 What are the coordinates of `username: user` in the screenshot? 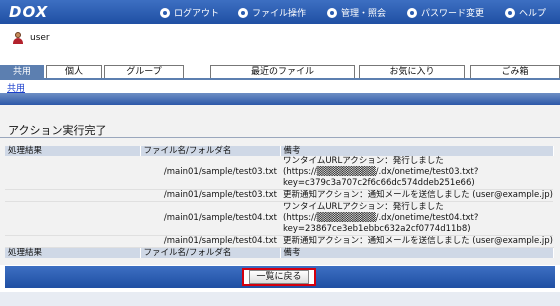 It's located at (40, 38).